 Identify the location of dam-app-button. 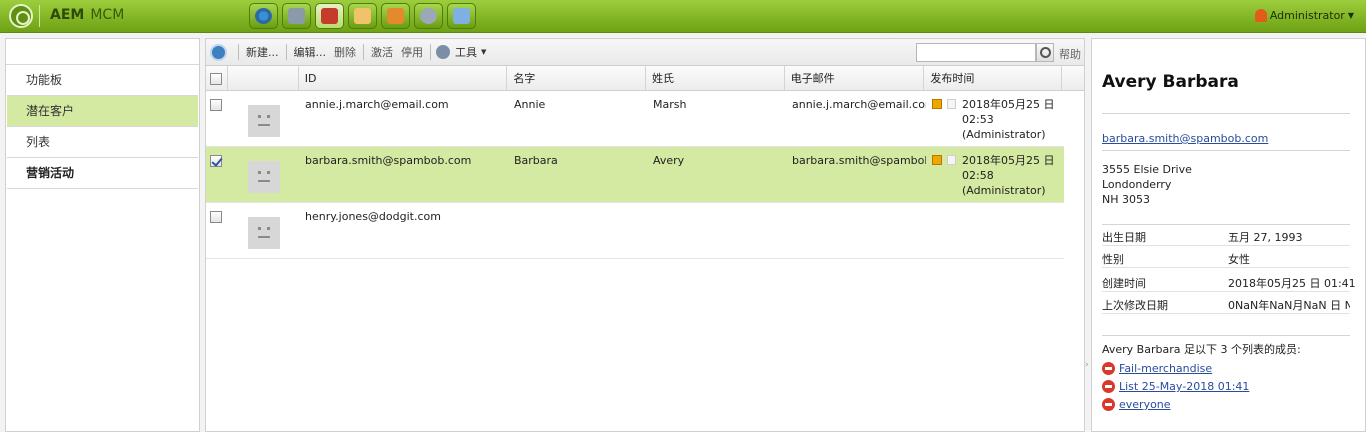
(296, 16).